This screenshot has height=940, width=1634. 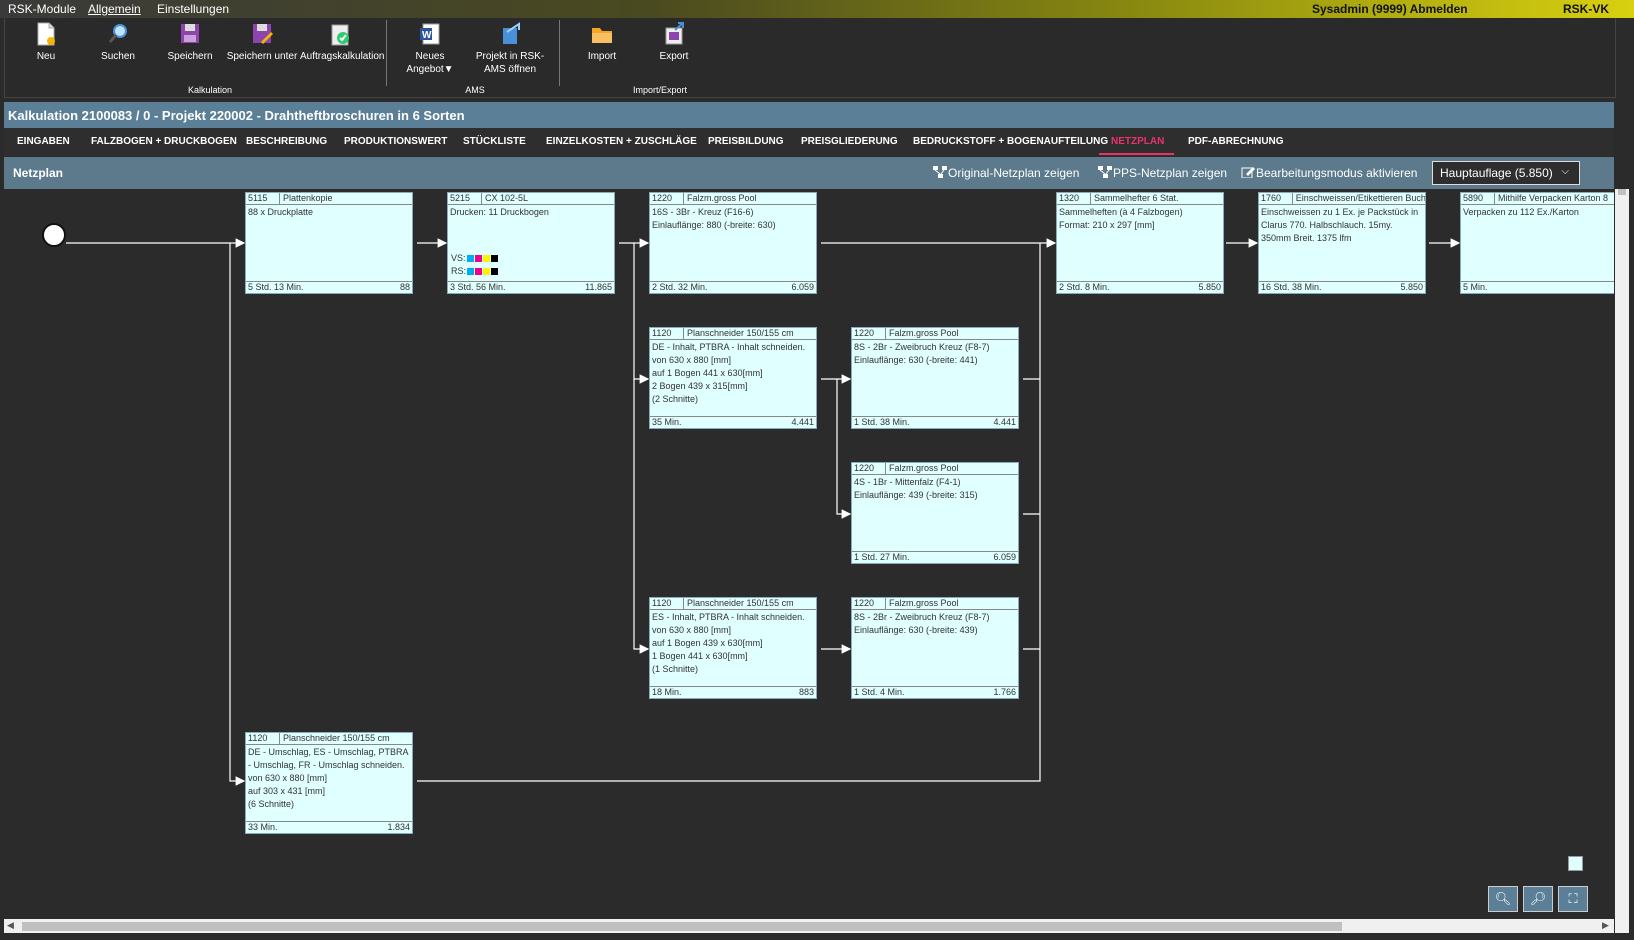 I want to click on save-button: Speichern, so click(x=190, y=42).